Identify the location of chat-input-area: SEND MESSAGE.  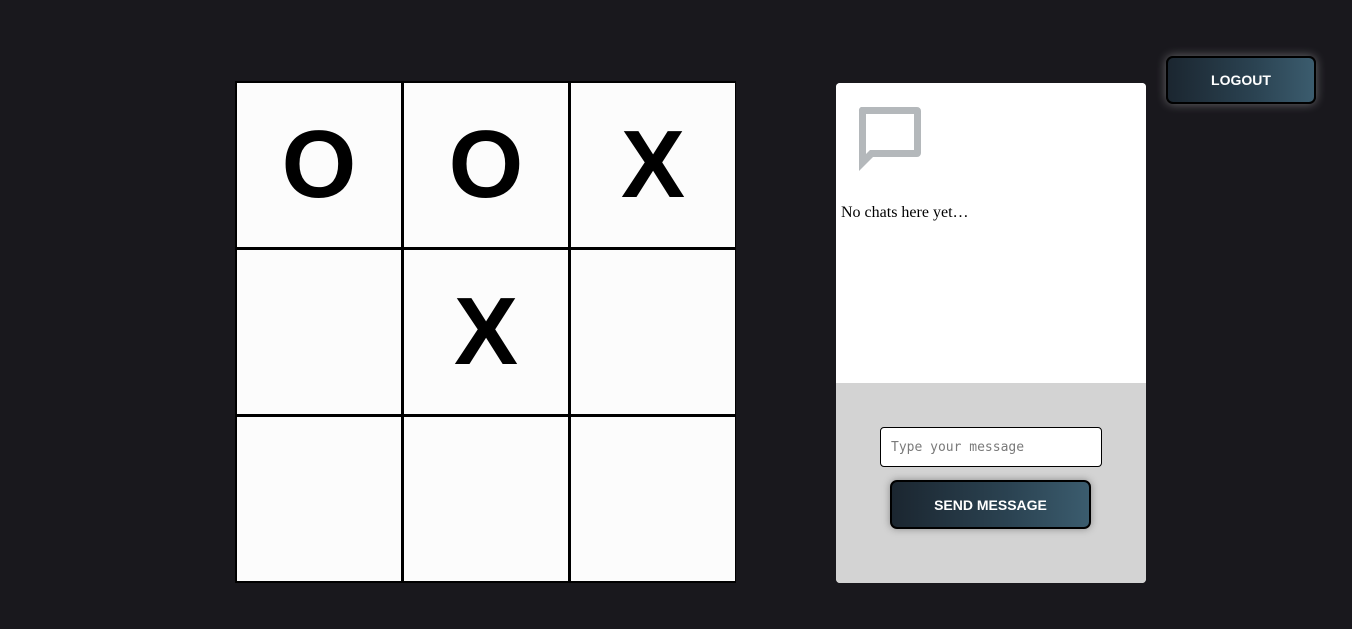
(991, 483).